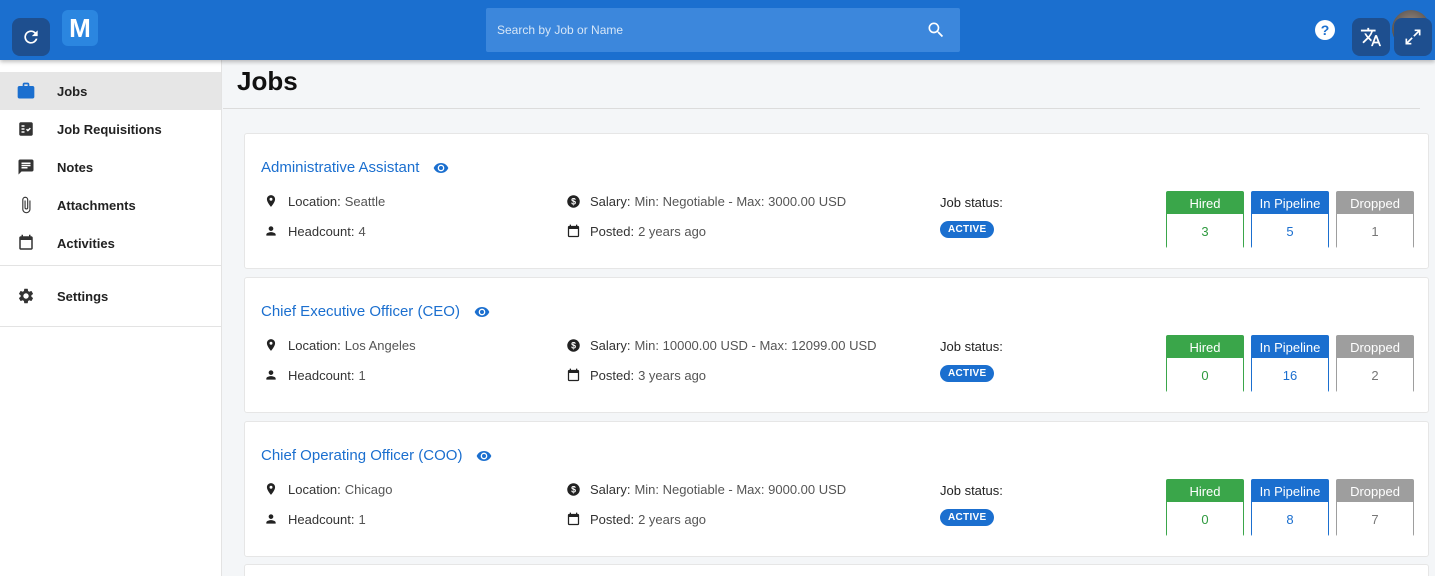  Describe the element at coordinates (672, 375) in the screenshot. I see `posted-value: 3 years ago` at that location.